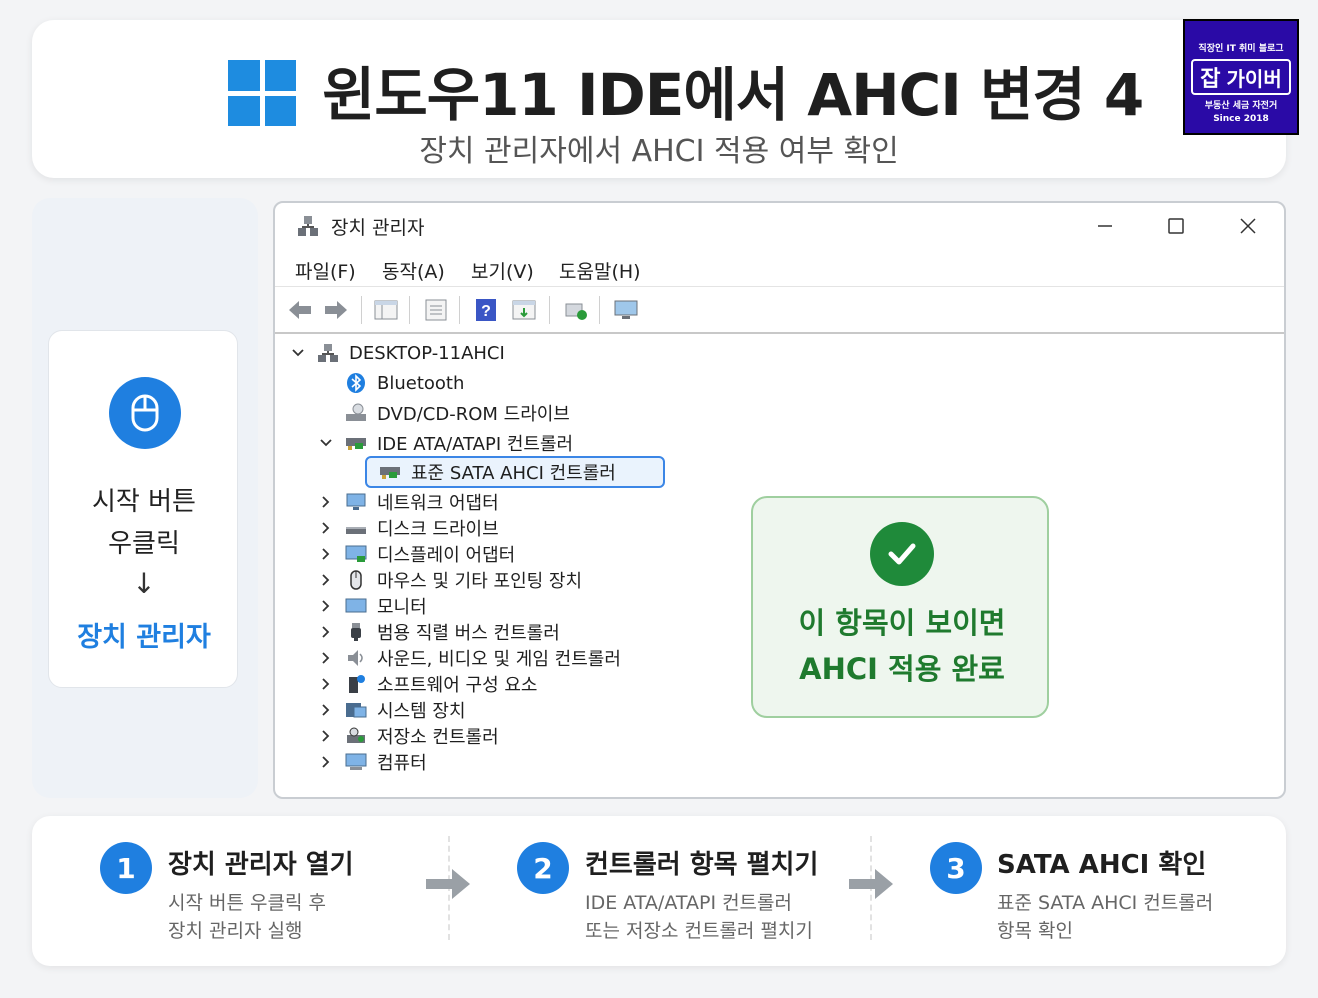 The image size is (1318, 998). What do you see at coordinates (1105, 226) in the screenshot?
I see `minimize-button` at bounding box center [1105, 226].